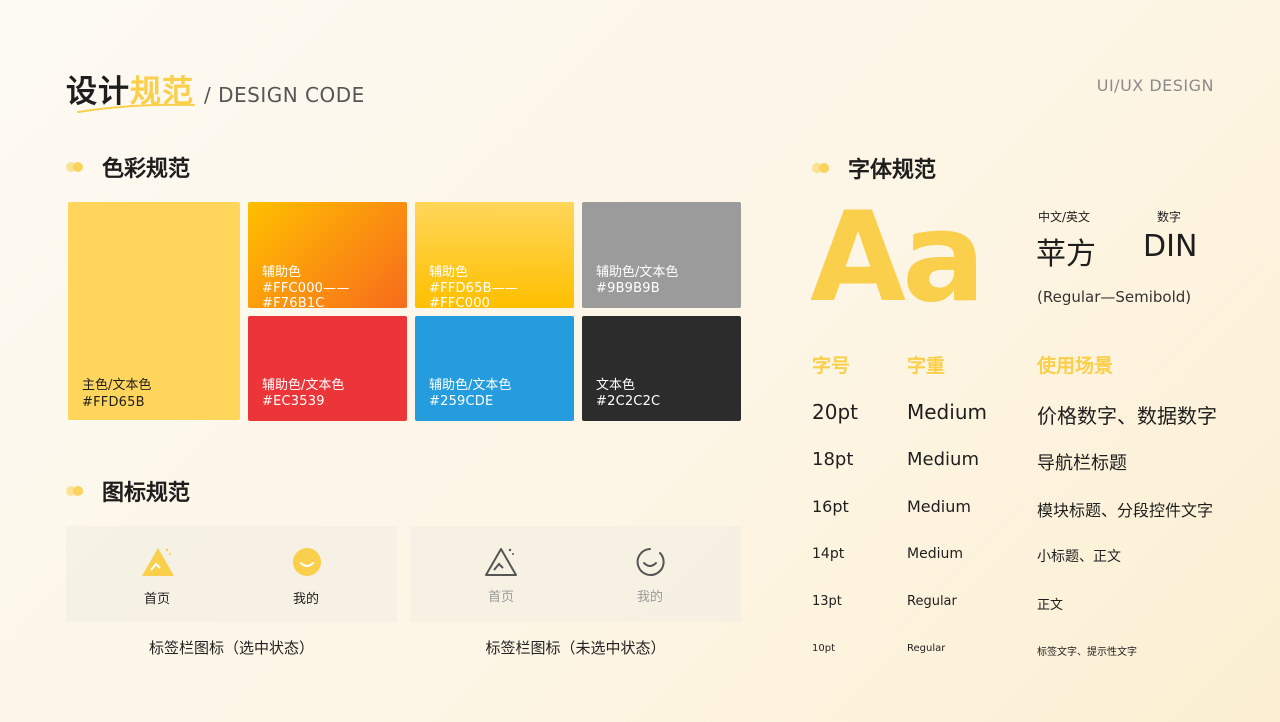  Describe the element at coordinates (628, 401) in the screenshot. I see `swatch-hex: #2C2C2C` at that location.